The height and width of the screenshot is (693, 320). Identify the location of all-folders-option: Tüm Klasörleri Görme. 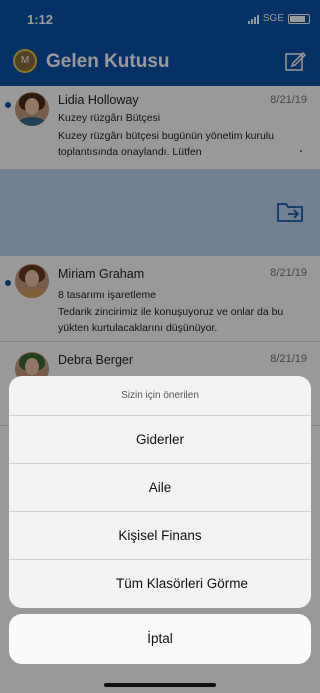
(160, 584).